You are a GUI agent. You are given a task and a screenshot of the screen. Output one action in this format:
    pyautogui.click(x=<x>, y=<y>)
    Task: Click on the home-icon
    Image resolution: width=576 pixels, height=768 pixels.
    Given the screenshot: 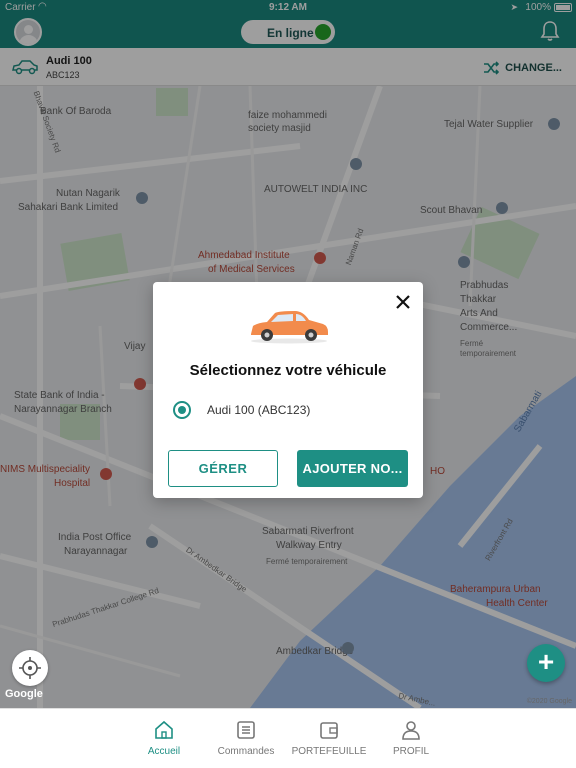 What is the action you would take?
    pyautogui.click(x=164, y=729)
    